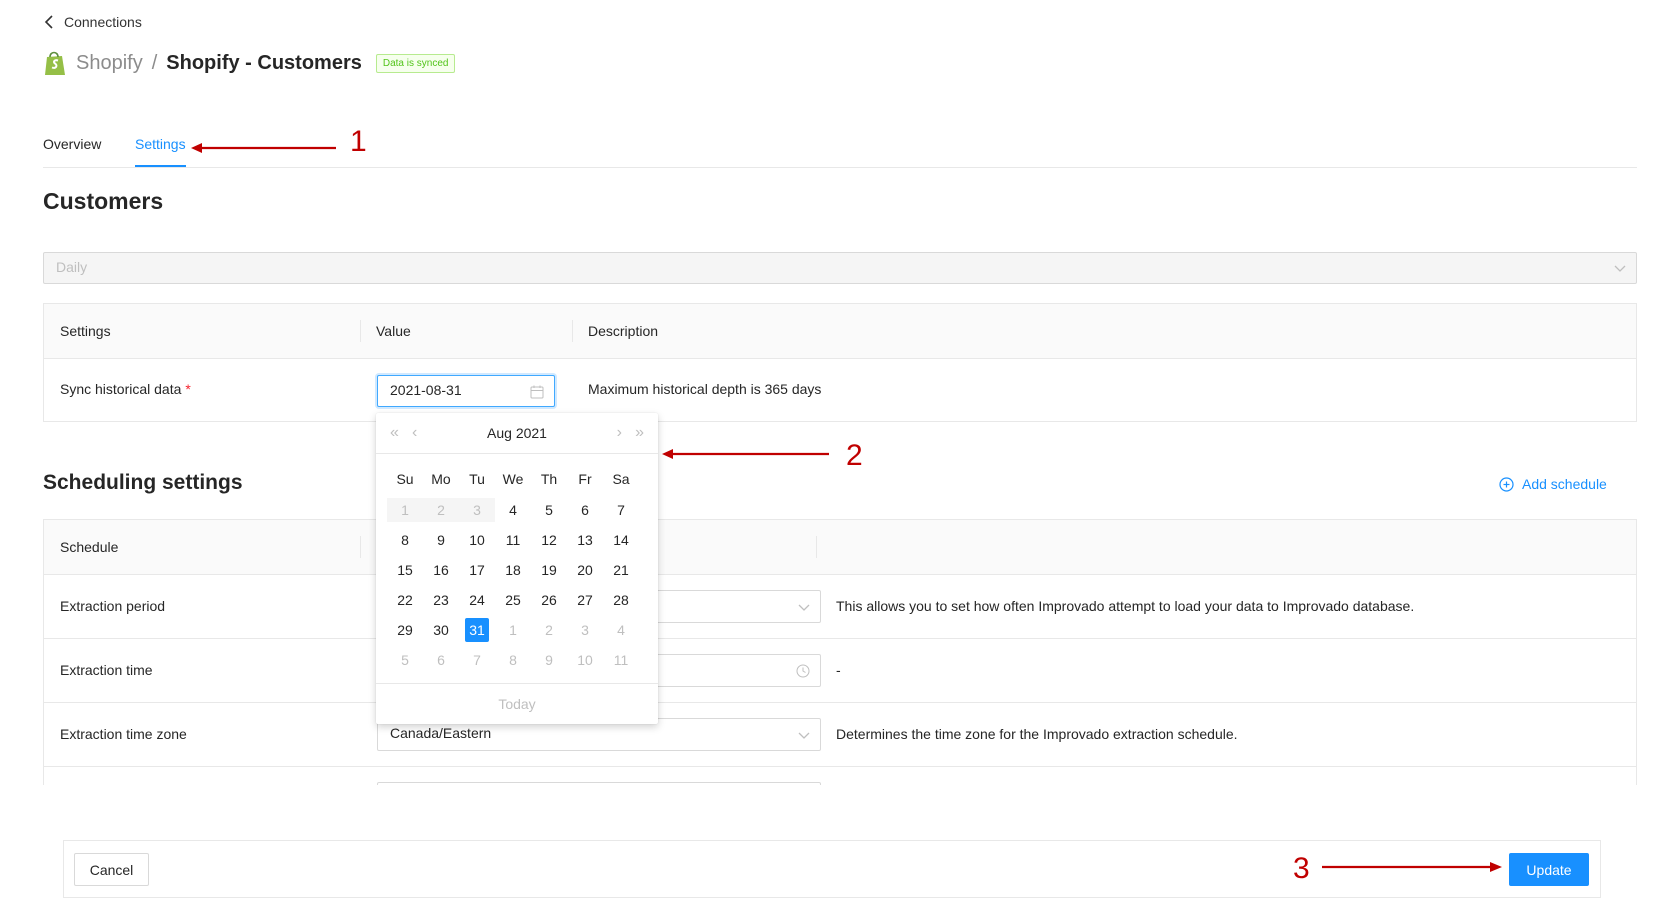  What do you see at coordinates (621, 600) in the screenshot?
I see `calendar-day: 28` at bounding box center [621, 600].